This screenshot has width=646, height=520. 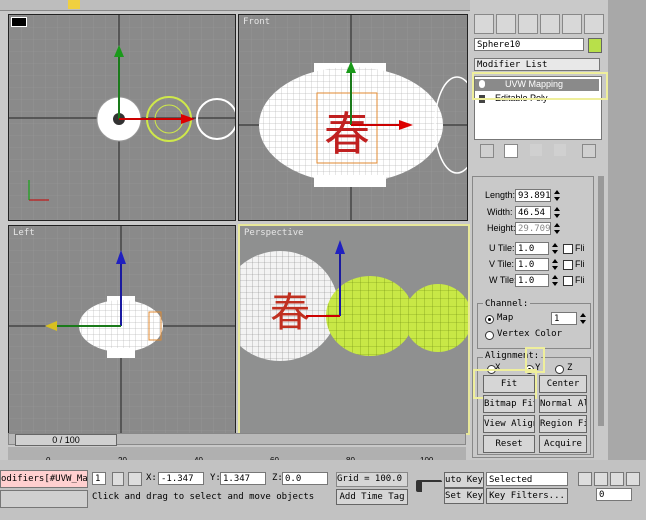 What do you see at coordinates (556, 212) in the screenshot?
I see `width-spinner` at bounding box center [556, 212].